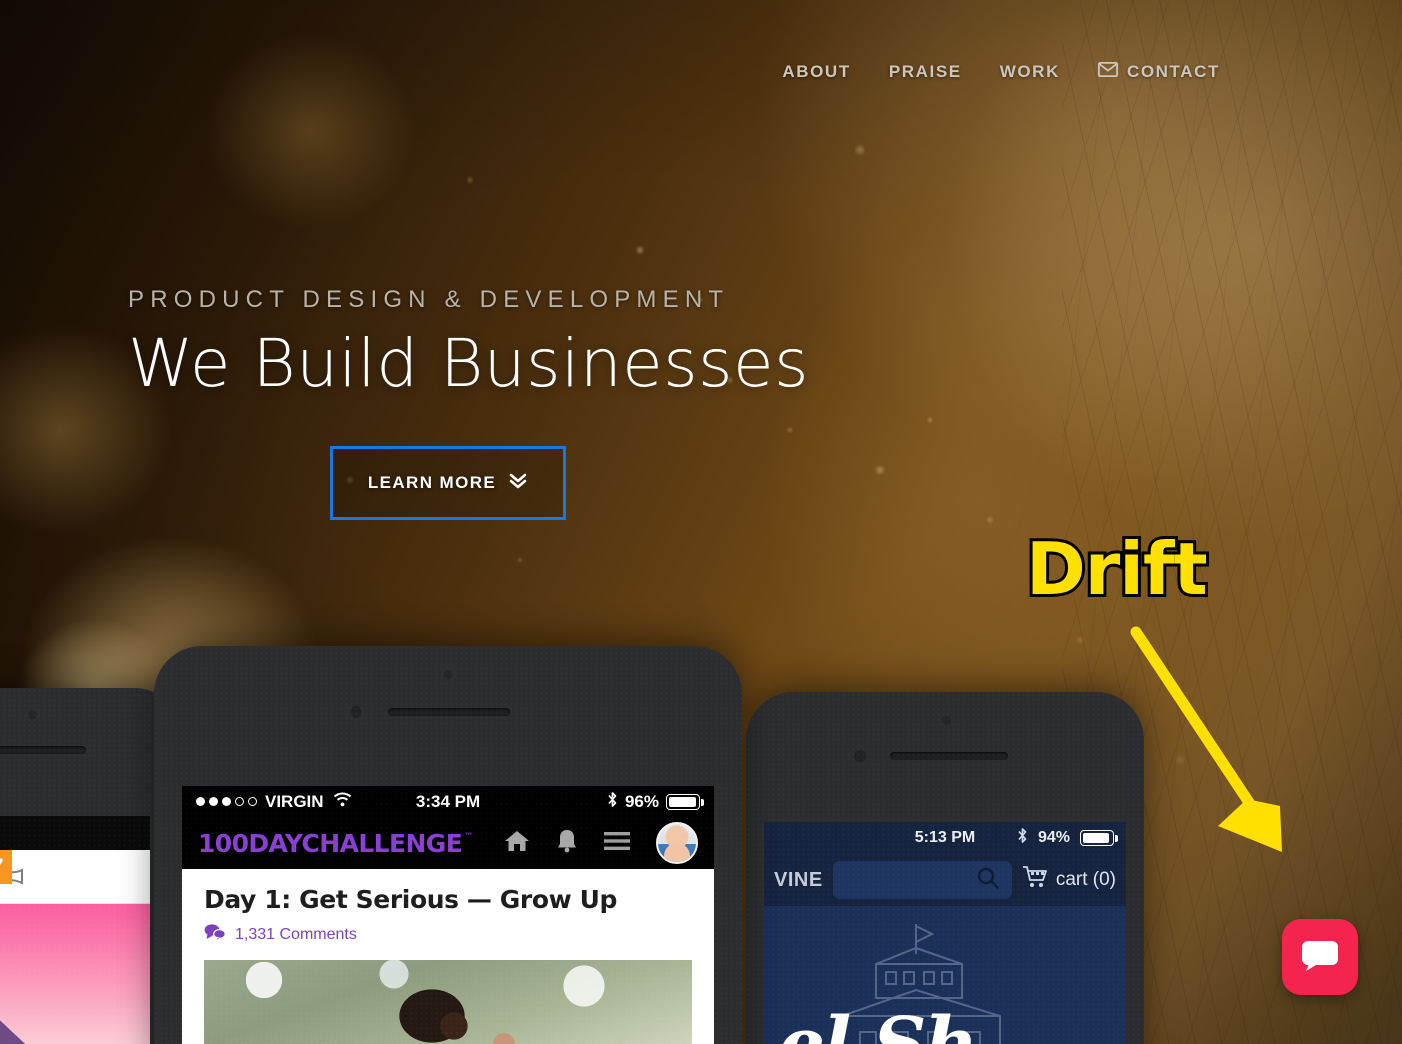 The width and height of the screenshot is (1402, 1044). Describe the element at coordinates (226, 801) in the screenshot. I see `signal-strength-icon` at that location.